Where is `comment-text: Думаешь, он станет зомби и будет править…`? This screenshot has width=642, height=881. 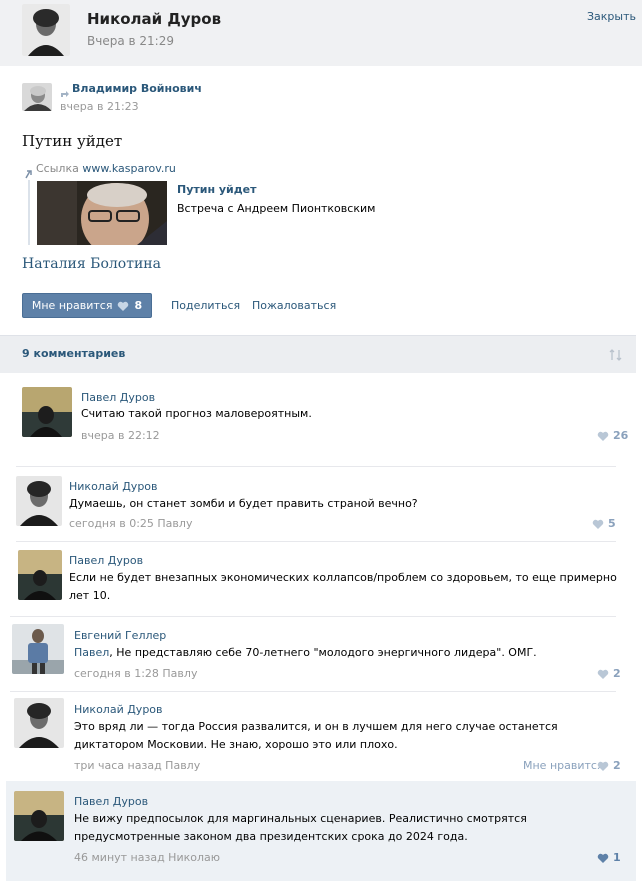 comment-text: Думаешь, он станет зомби и будет править… is located at coordinates (243, 503).